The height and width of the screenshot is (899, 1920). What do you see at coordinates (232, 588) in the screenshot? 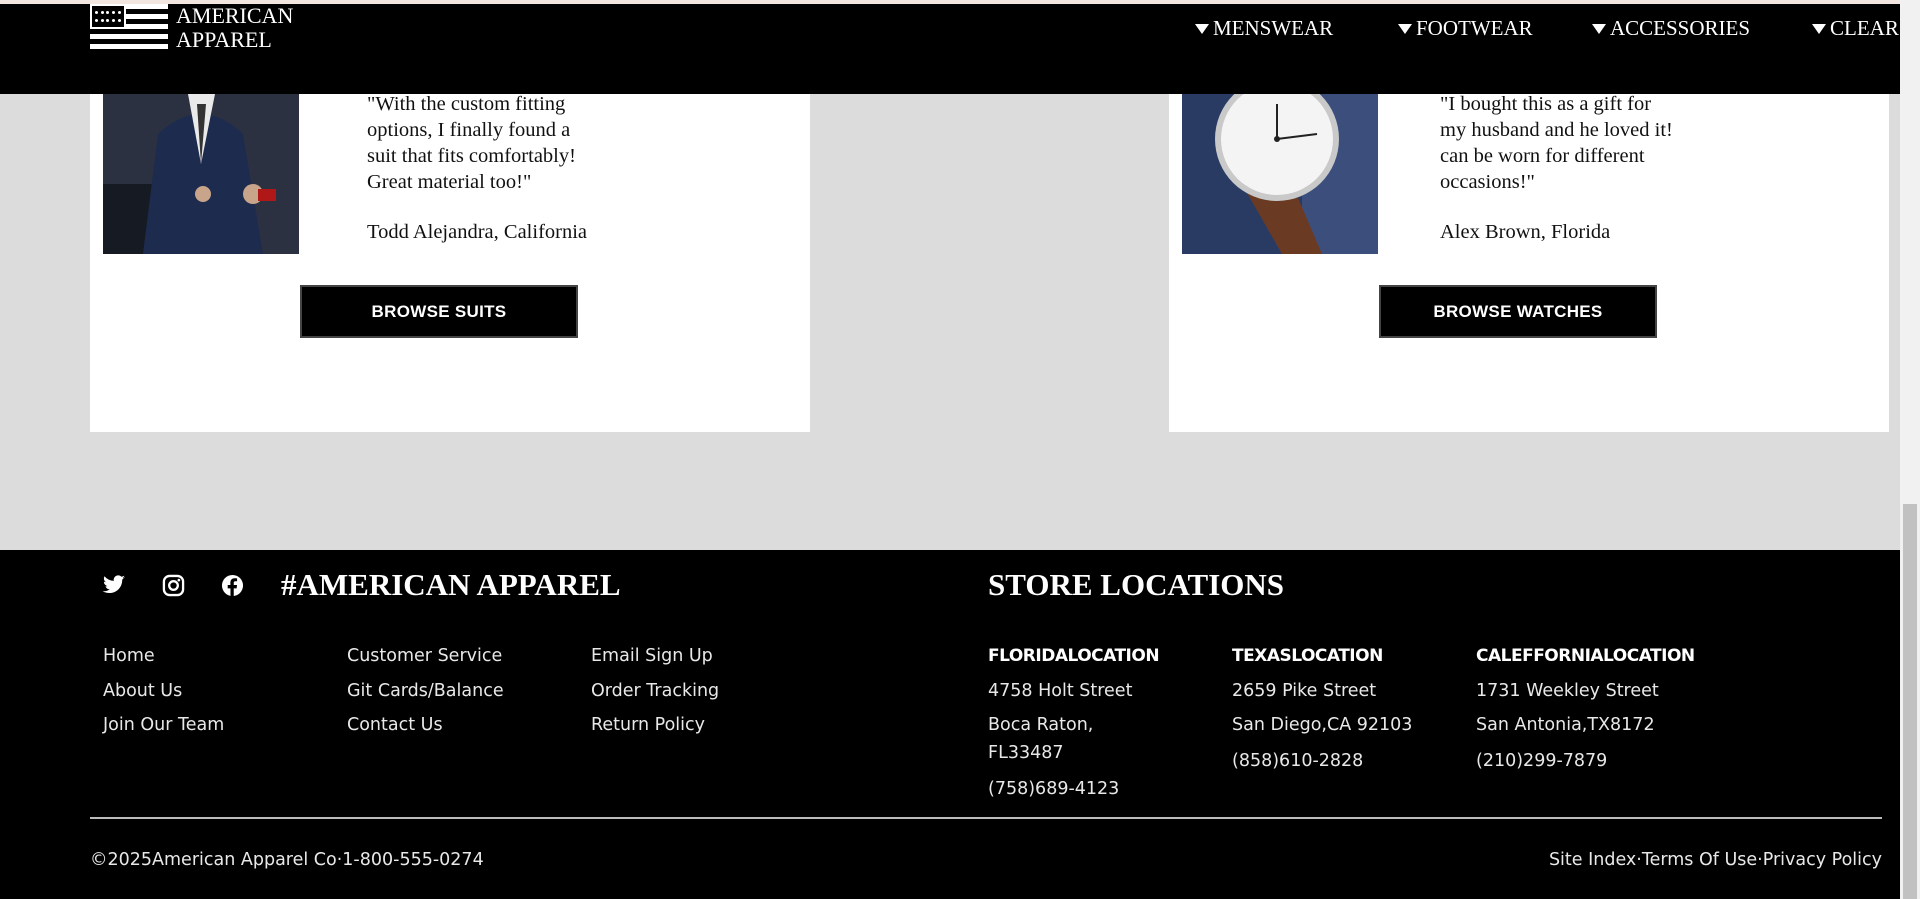
I see `facebook-icon` at bounding box center [232, 588].